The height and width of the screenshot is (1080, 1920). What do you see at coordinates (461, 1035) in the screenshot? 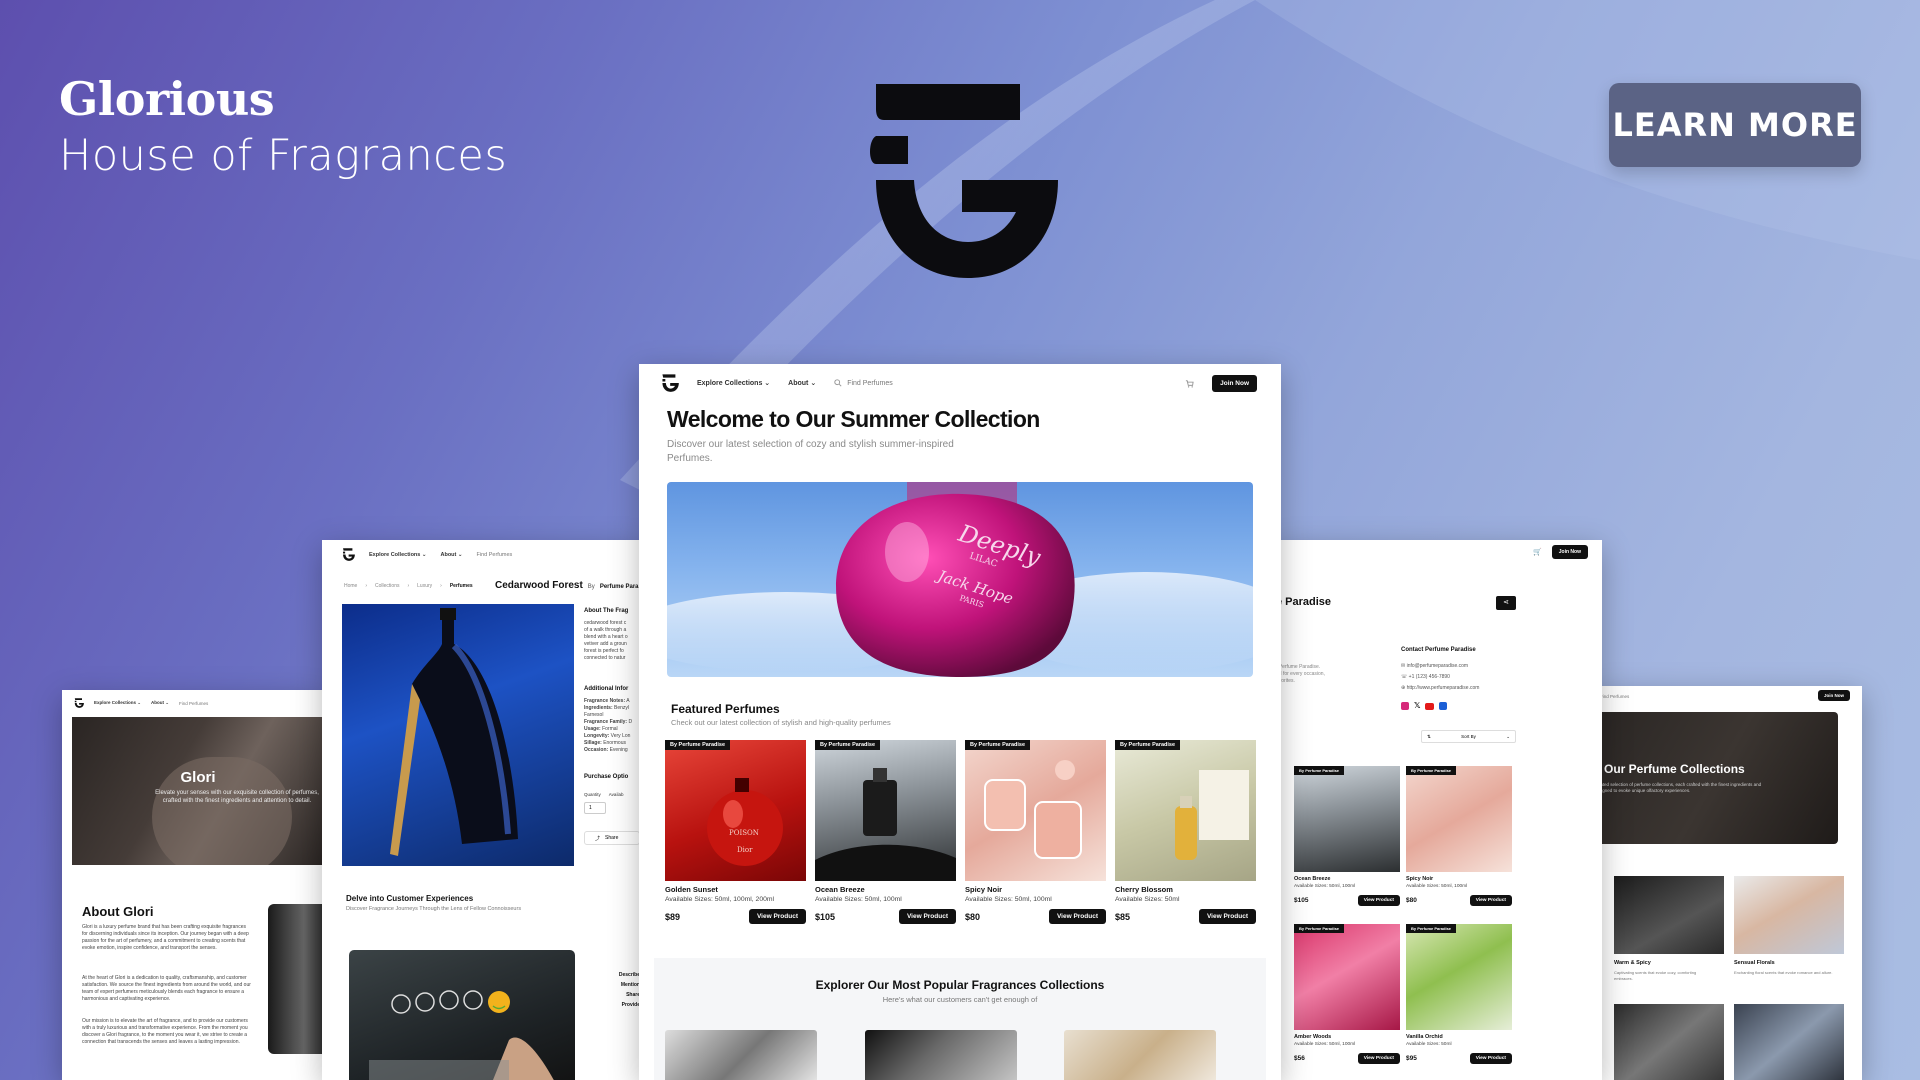
I see `rating-faces-icon` at bounding box center [461, 1035].